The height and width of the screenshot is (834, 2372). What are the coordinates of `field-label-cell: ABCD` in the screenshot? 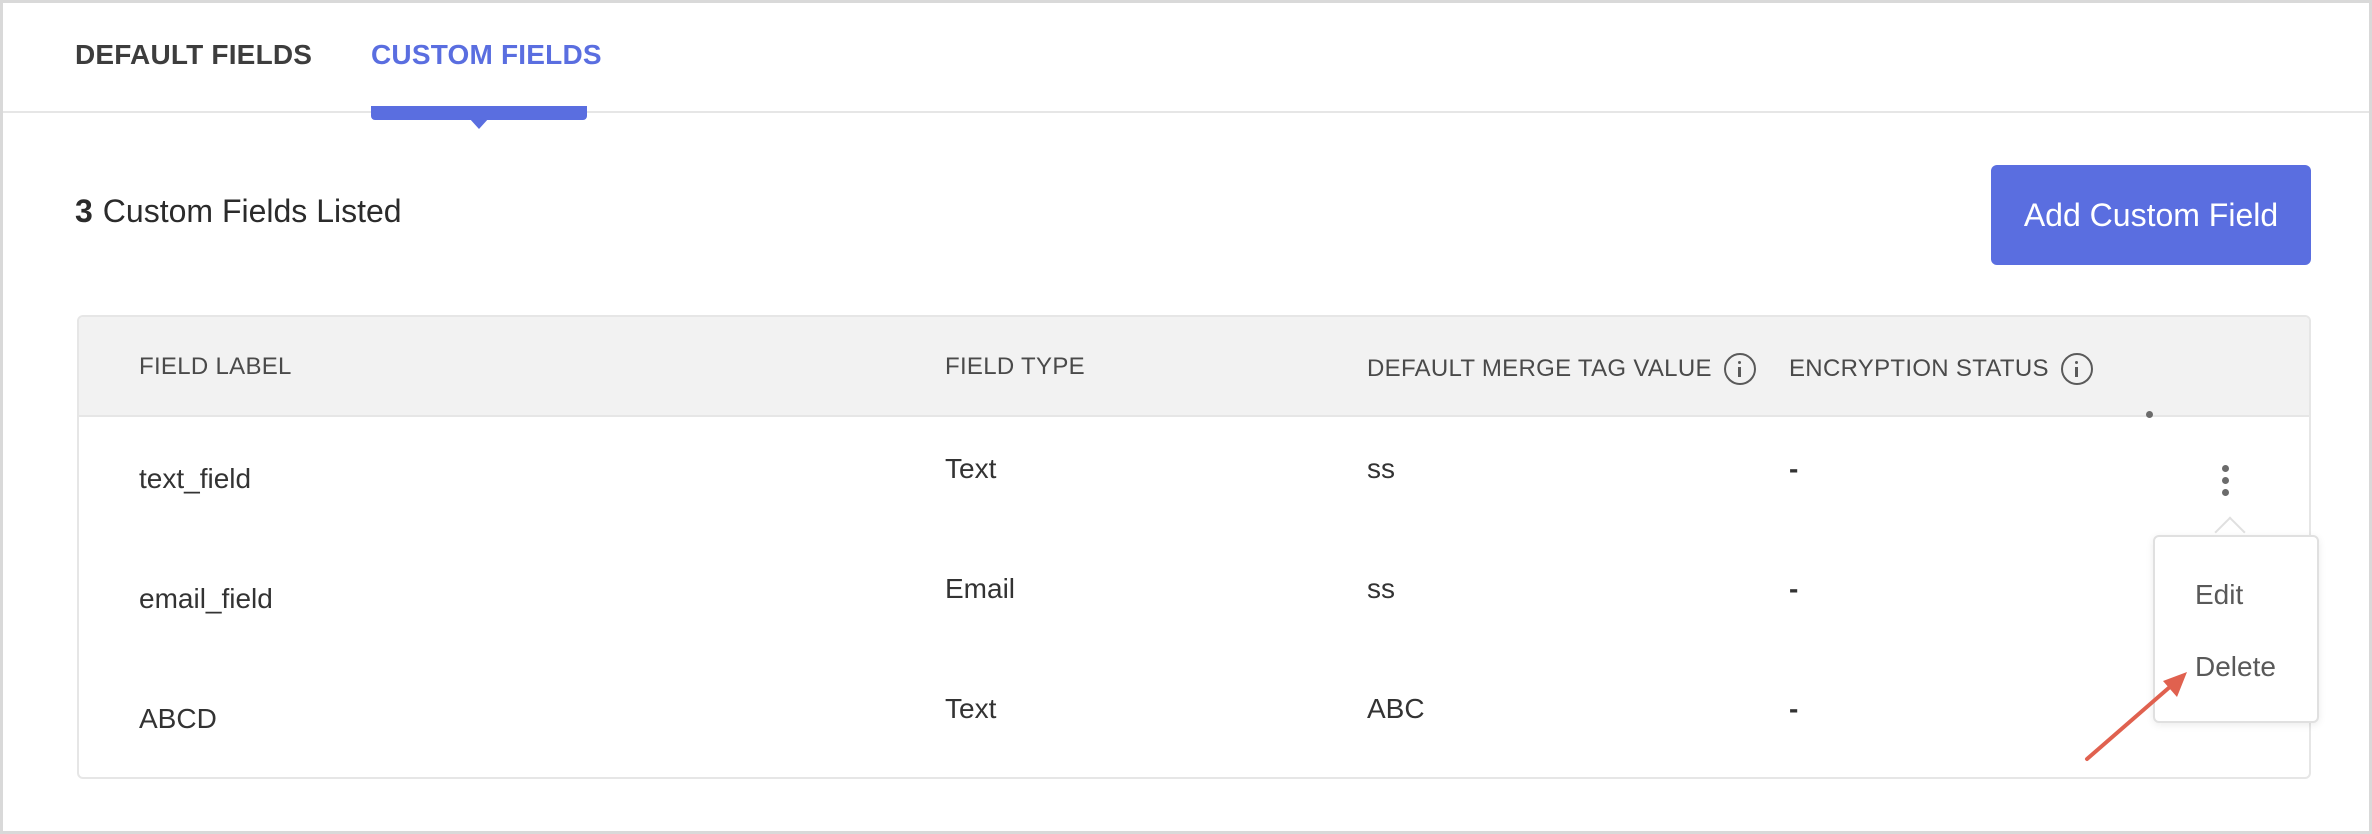 It's located at (178, 718).